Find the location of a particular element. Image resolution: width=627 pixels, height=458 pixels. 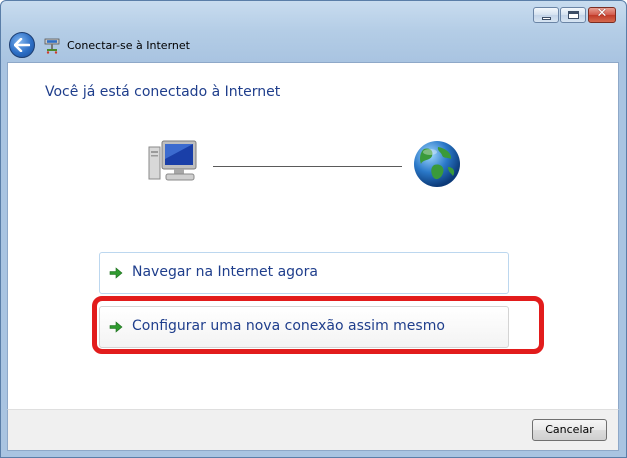

back-arrow-icon is located at coordinates (22, 45).